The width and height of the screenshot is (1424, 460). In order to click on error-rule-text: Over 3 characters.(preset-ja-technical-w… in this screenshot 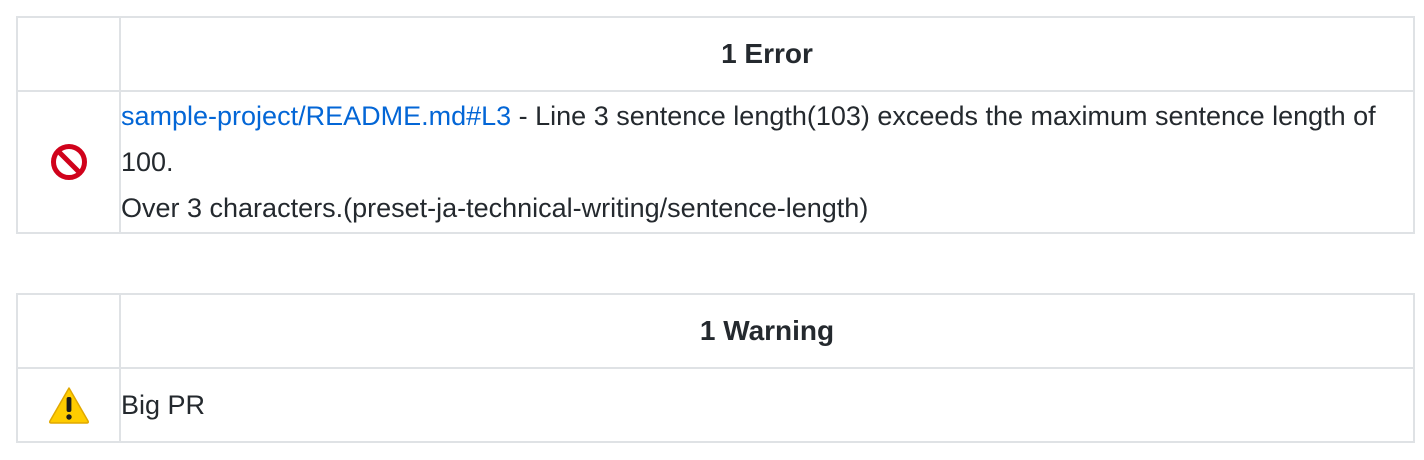, I will do `click(495, 208)`.